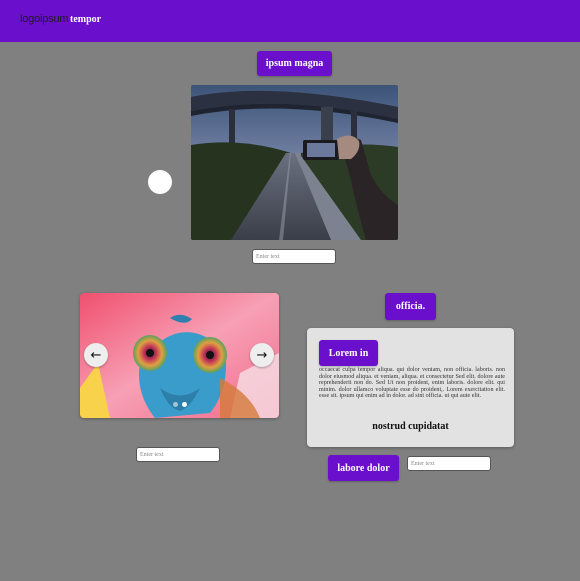 This screenshot has width=580, height=581. I want to click on nav-link-tempor: tempor, so click(85, 19).